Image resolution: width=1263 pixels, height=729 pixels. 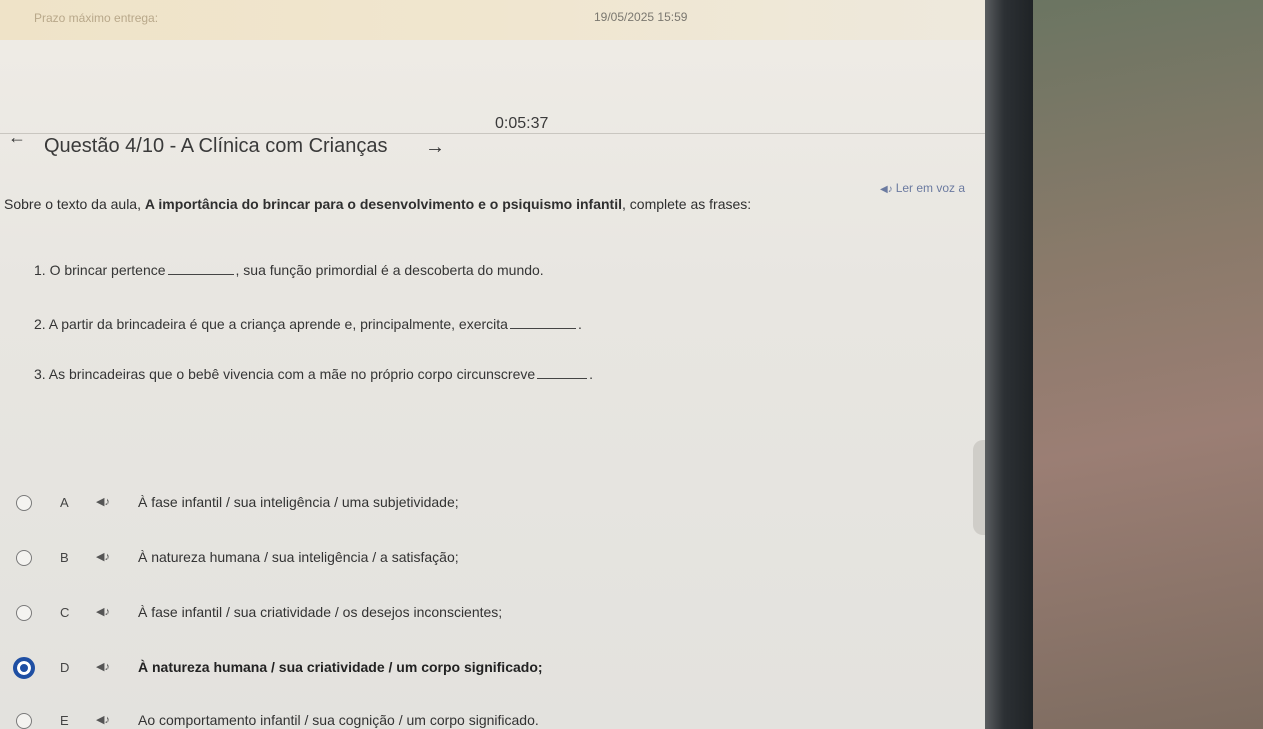 I want to click on prompt-text-end: , complete as frases:, so click(x=687, y=204).